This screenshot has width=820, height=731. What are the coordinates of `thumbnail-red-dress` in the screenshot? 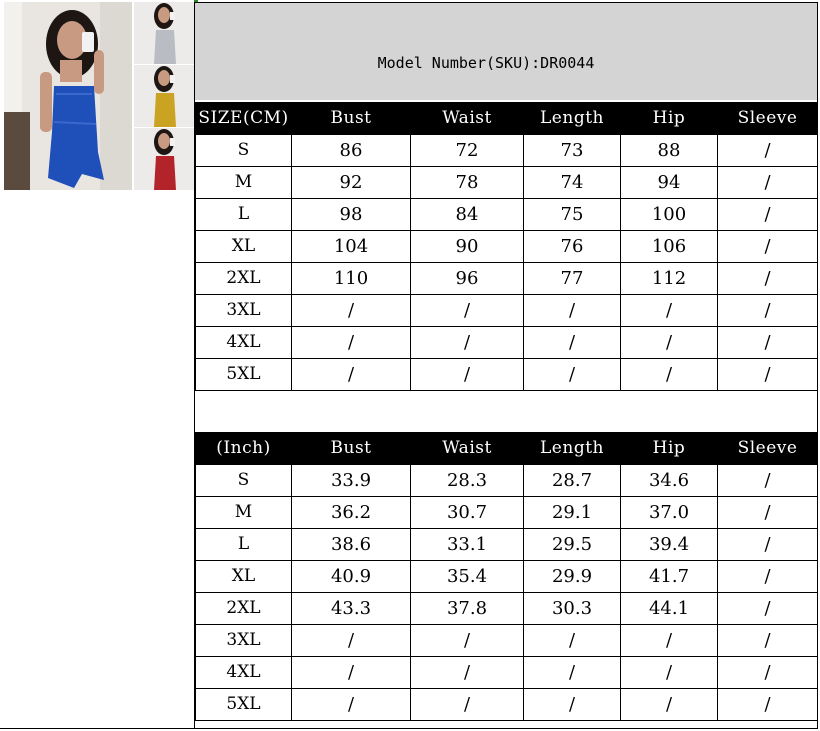 It's located at (164, 159).